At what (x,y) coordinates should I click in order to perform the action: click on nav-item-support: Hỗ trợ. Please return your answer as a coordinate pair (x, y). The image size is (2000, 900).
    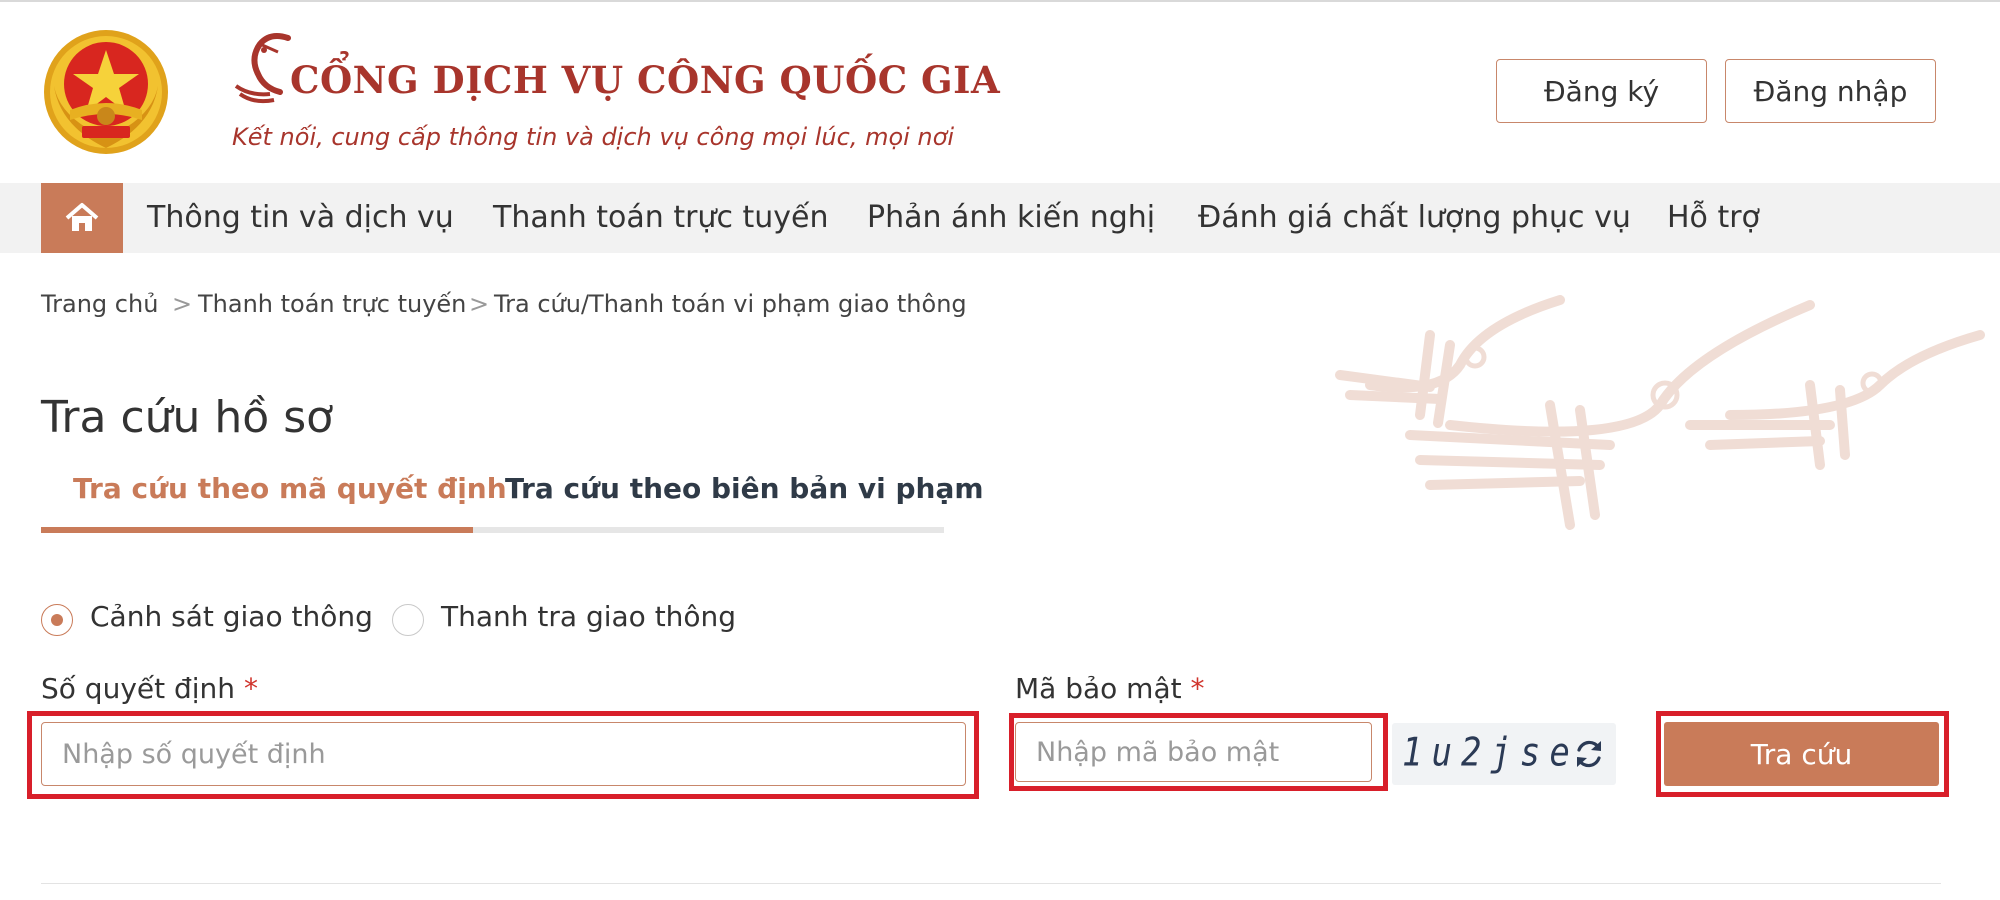
    Looking at the image, I should click on (1713, 218).